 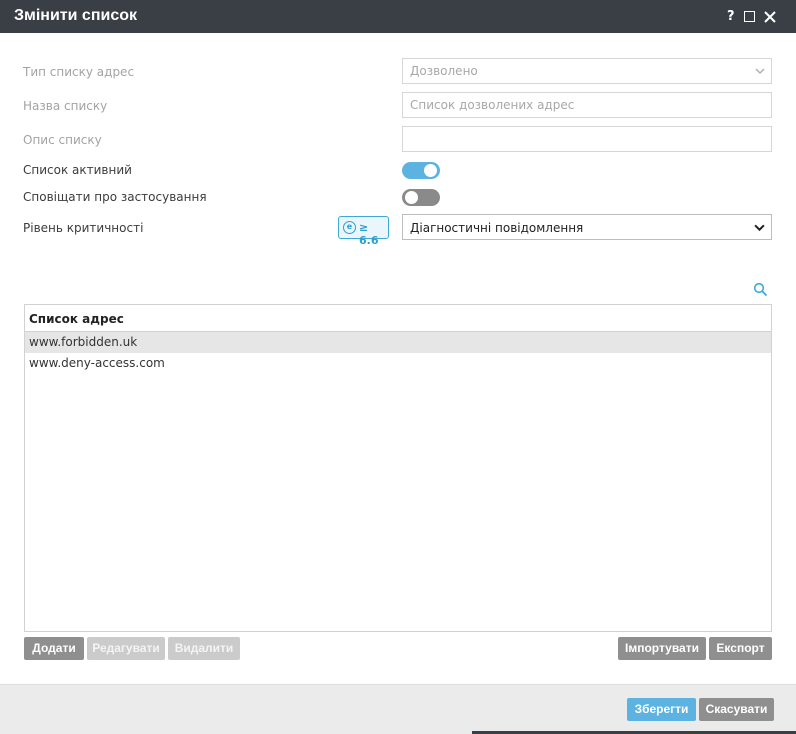 I want to click on save-button: Зберегти, so click(x=661, y=709).